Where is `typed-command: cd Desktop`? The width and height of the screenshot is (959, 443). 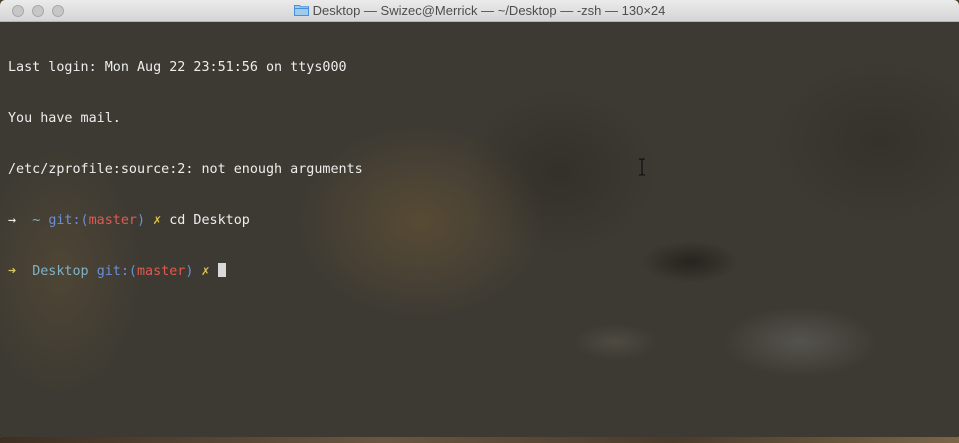
typed-command: cd Desktop is located at coordinates (209, 220).